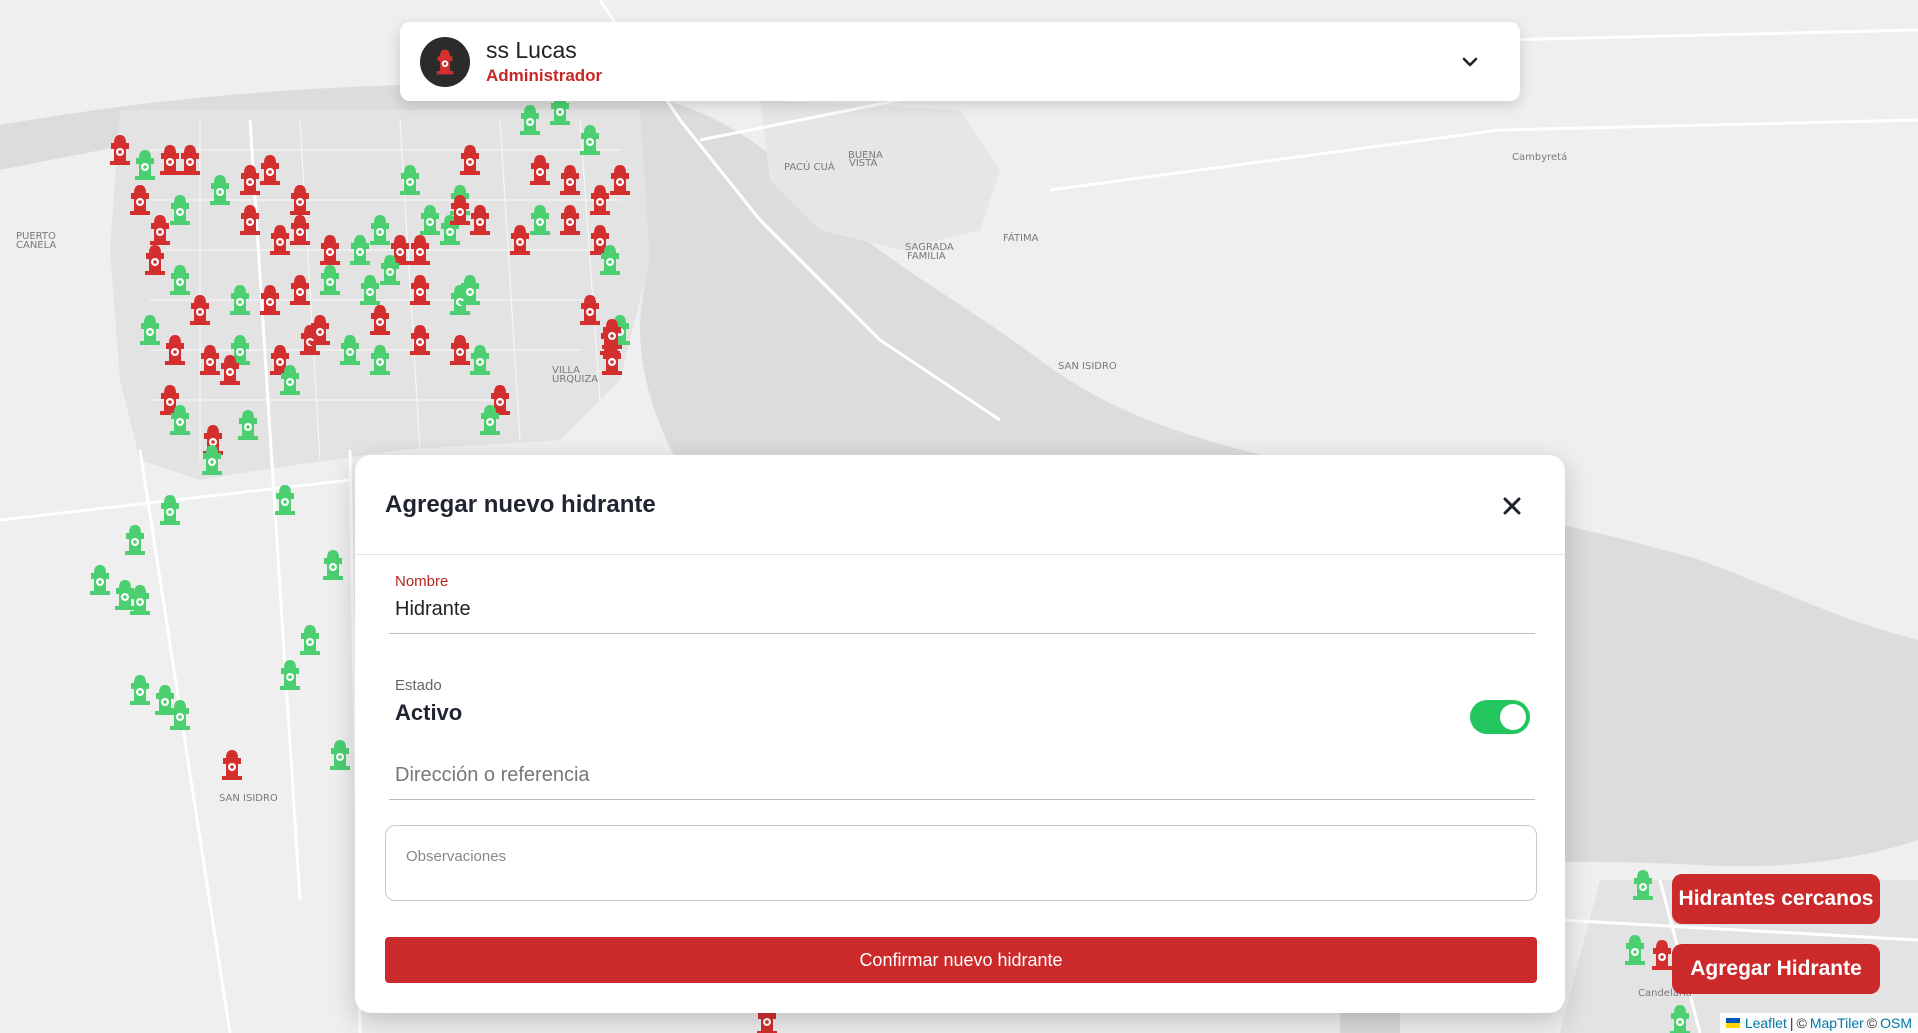 This screenshot has height=1033, width=1918. I want to click on hydrant-logo-icon, so click(445, 62).